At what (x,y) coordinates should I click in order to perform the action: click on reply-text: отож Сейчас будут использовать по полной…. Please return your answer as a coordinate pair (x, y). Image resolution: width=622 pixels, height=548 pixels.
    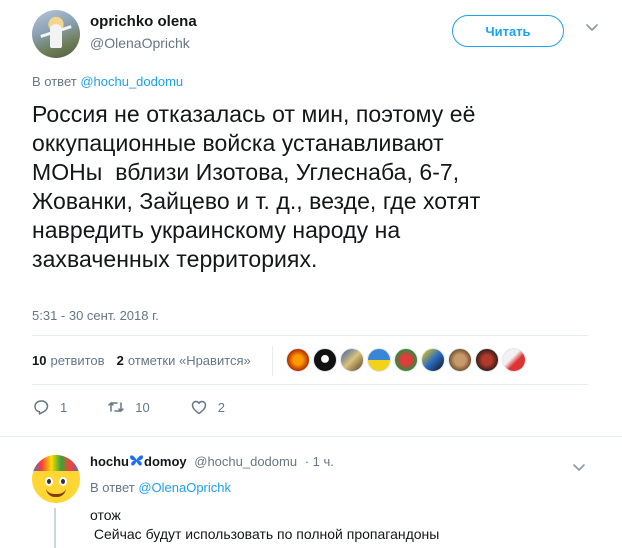
    Looking at the image, I should click on (264, 525).